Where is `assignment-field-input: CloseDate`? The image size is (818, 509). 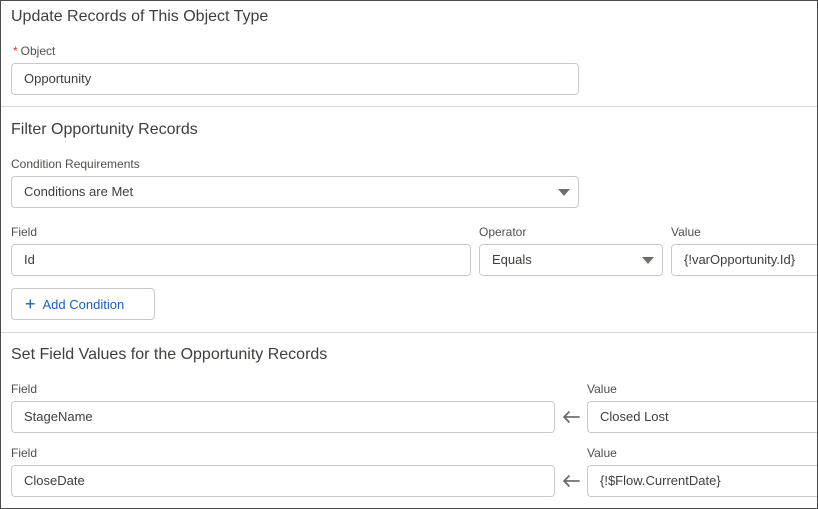 assignment-field-input: CloseDate is located at coordinates (283, 481).